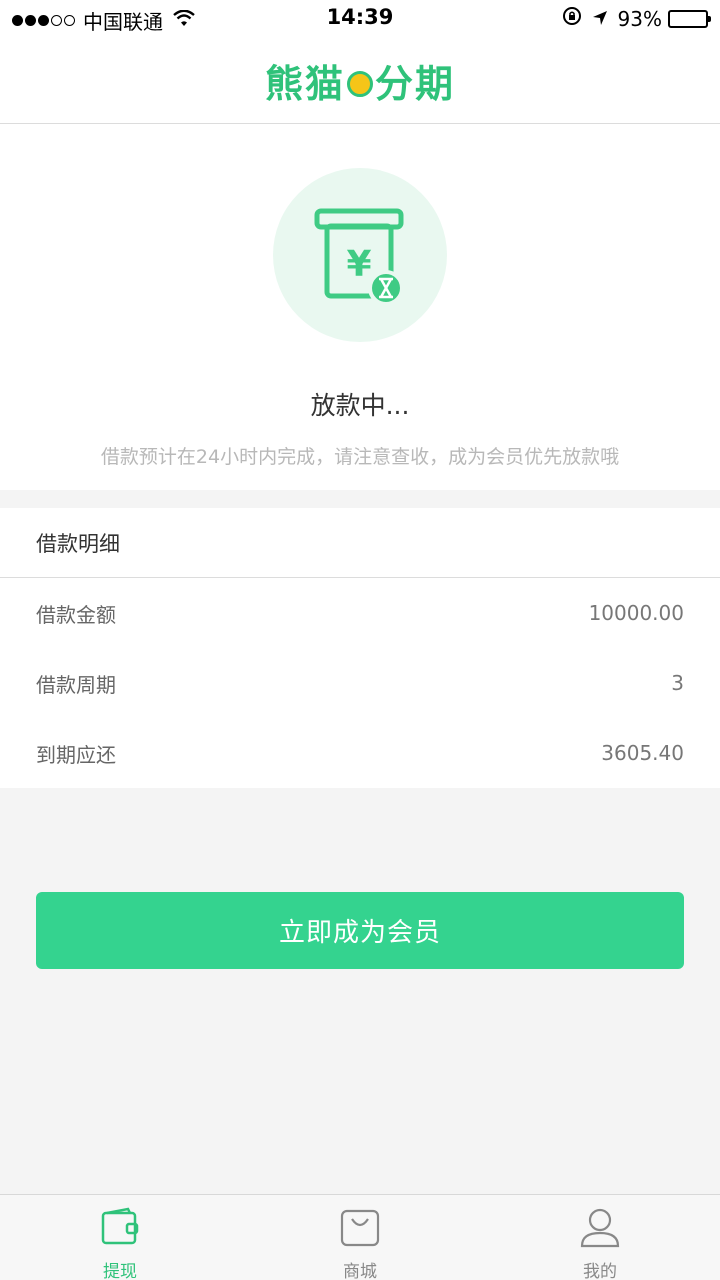  What do you see at coordinates (360, 753) in the screenshot?
I see `detail-row-due: 到期应还 3605.40` at bounding box center [360, 753].